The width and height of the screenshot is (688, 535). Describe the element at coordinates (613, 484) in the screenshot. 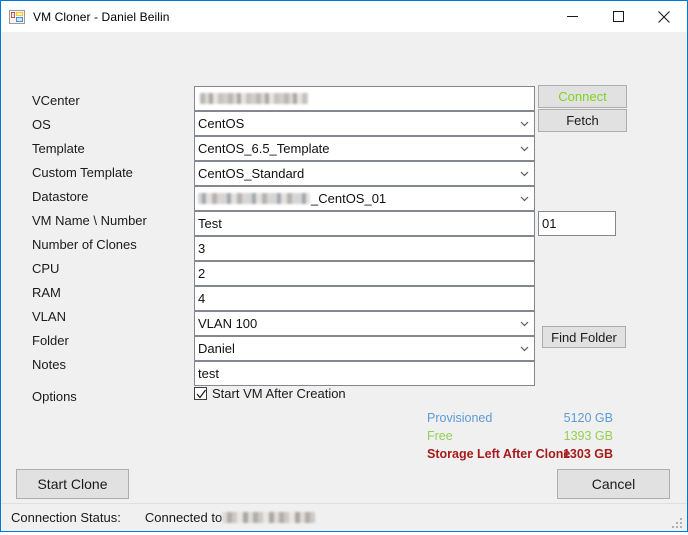

I see `cancel-button: Cancel` at that location.